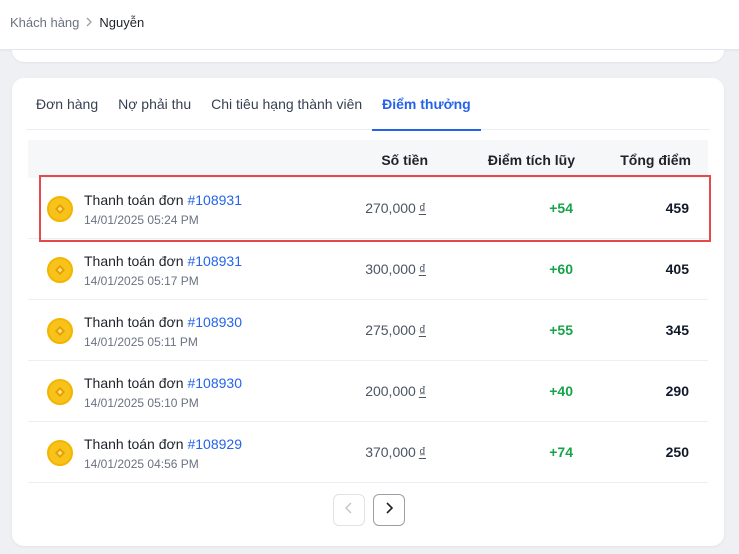 Image resolution: width=739 pixels, height=554 pixels. Describe the element at coordinates (426, 104) in the screenshot. I see `tab-reward-points: Điểm thưởng` at that location.